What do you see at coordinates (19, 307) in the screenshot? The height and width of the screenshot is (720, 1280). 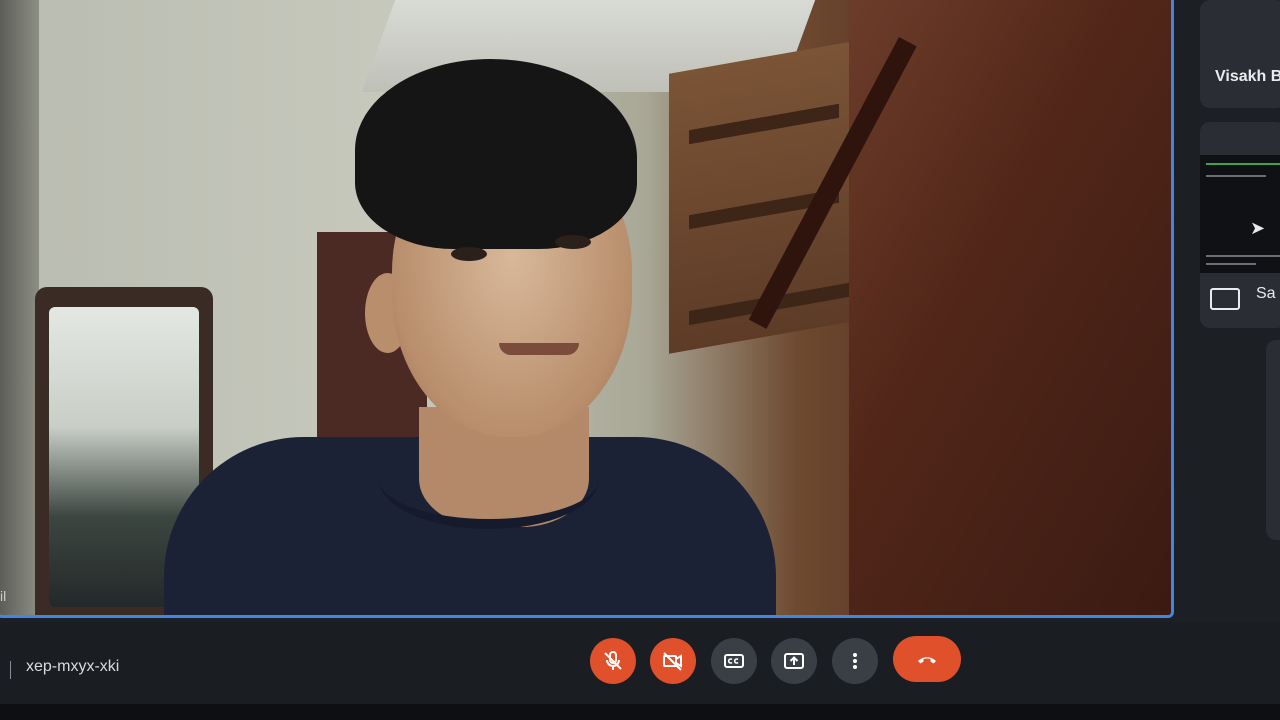 I see `video-background` at bounding box center [19, 307].